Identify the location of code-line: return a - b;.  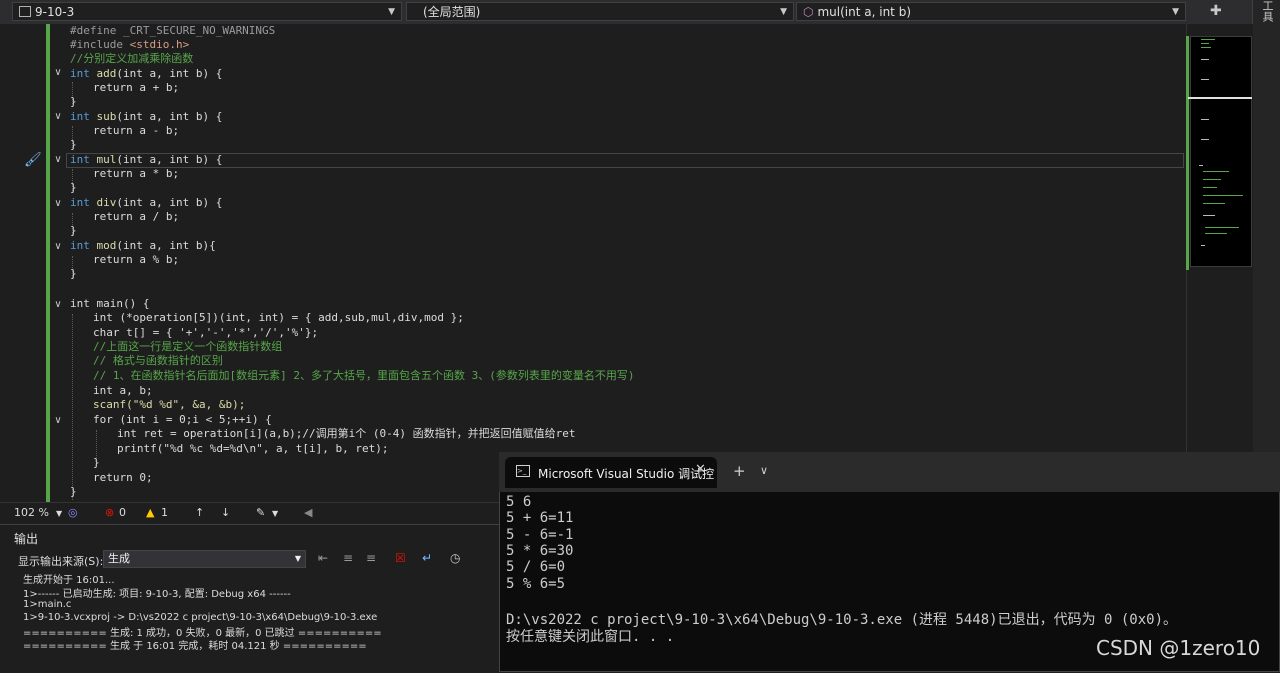
(136, 130).